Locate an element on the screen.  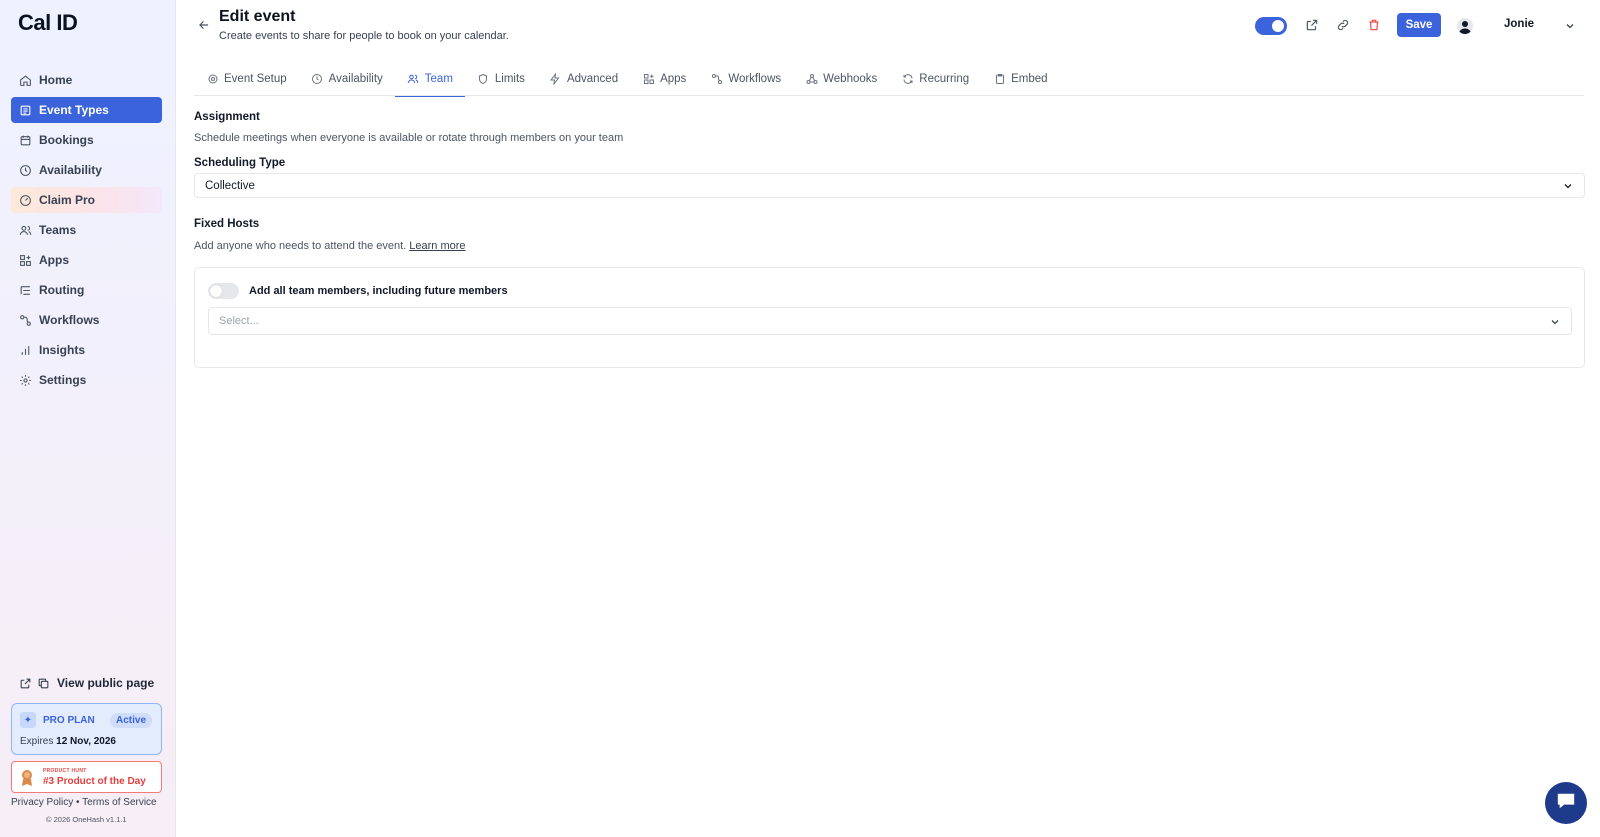
clipboard-icon is located at coordinates (999, 79).